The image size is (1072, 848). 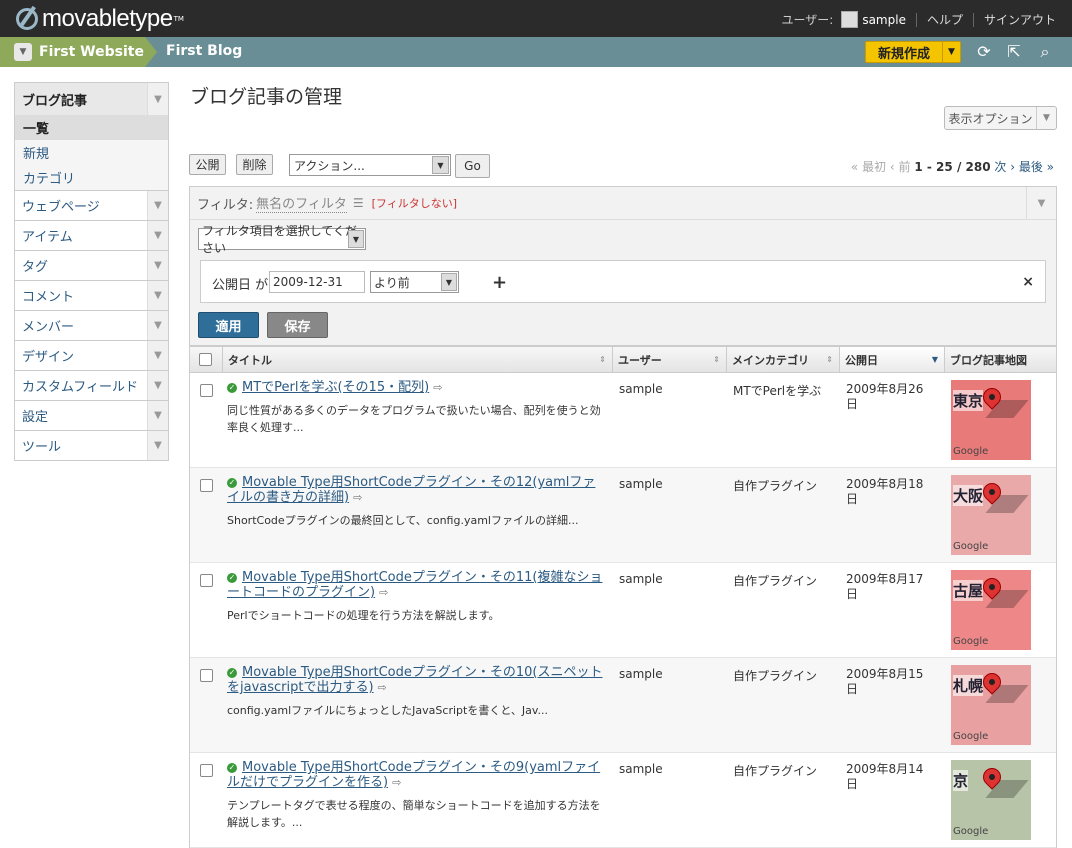 I want to click on relation-select: より前 ▼, so click(x=414, y=282).